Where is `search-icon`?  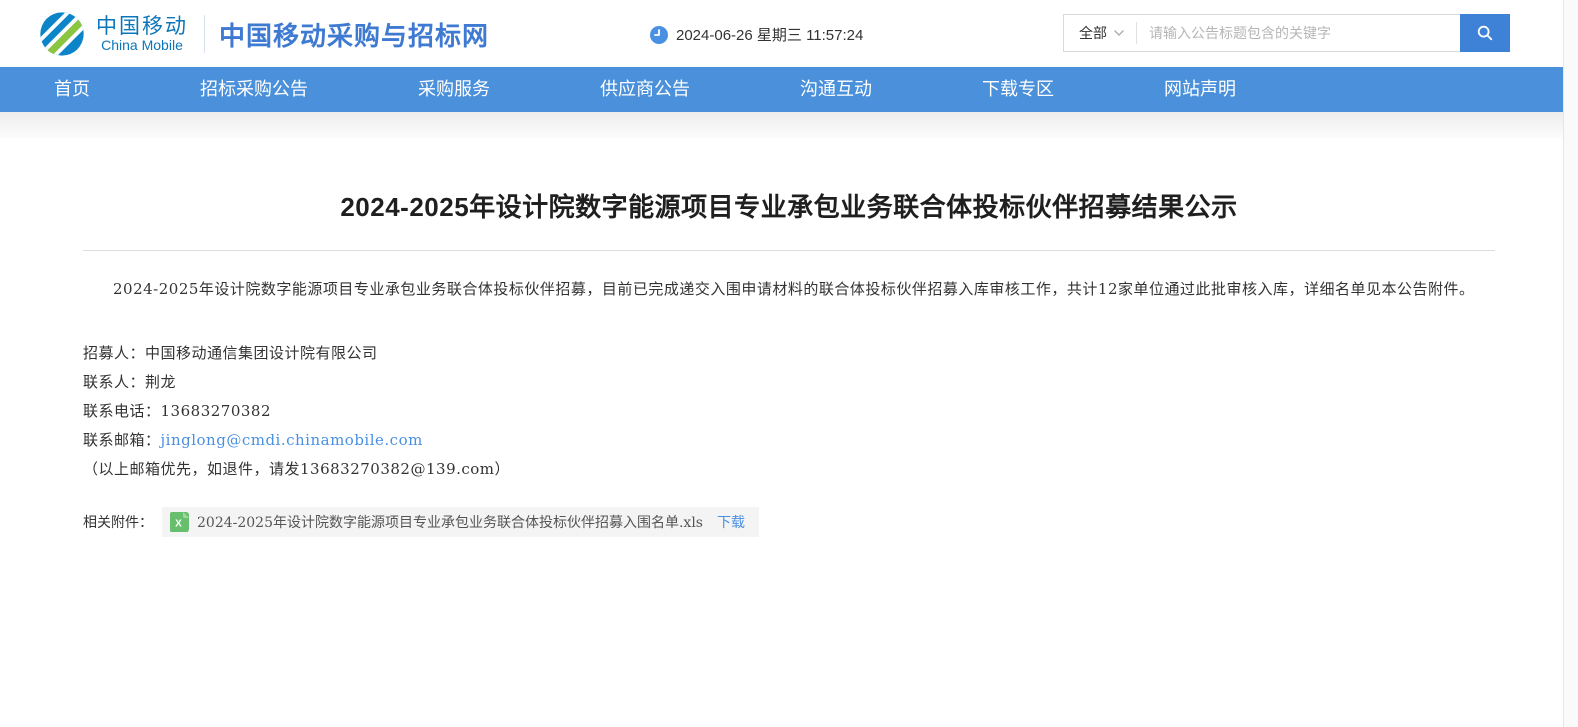 search-icon is located at coordinates (1485, 33).